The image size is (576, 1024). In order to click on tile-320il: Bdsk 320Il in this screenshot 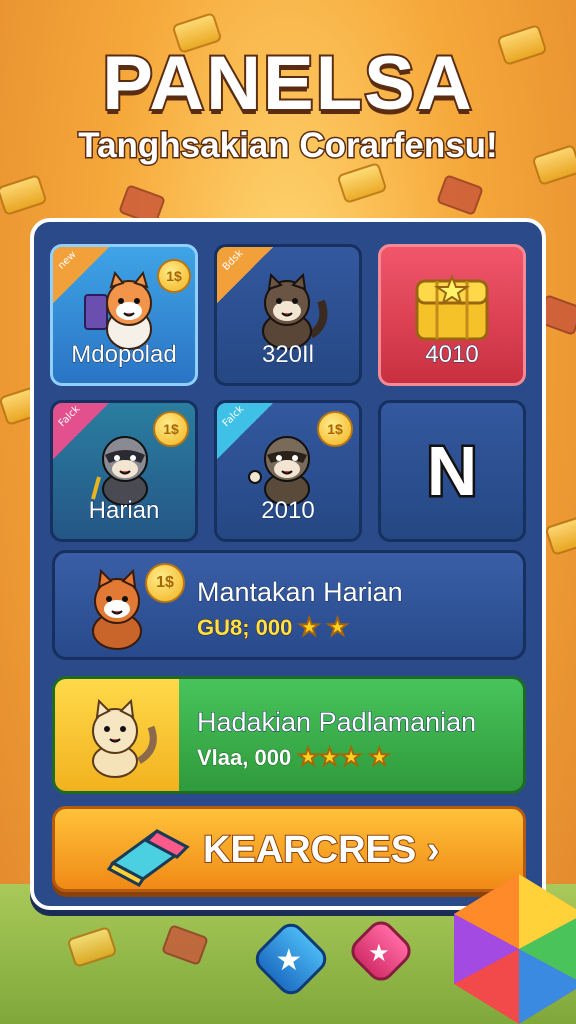, I will do `click(288, 315)`.